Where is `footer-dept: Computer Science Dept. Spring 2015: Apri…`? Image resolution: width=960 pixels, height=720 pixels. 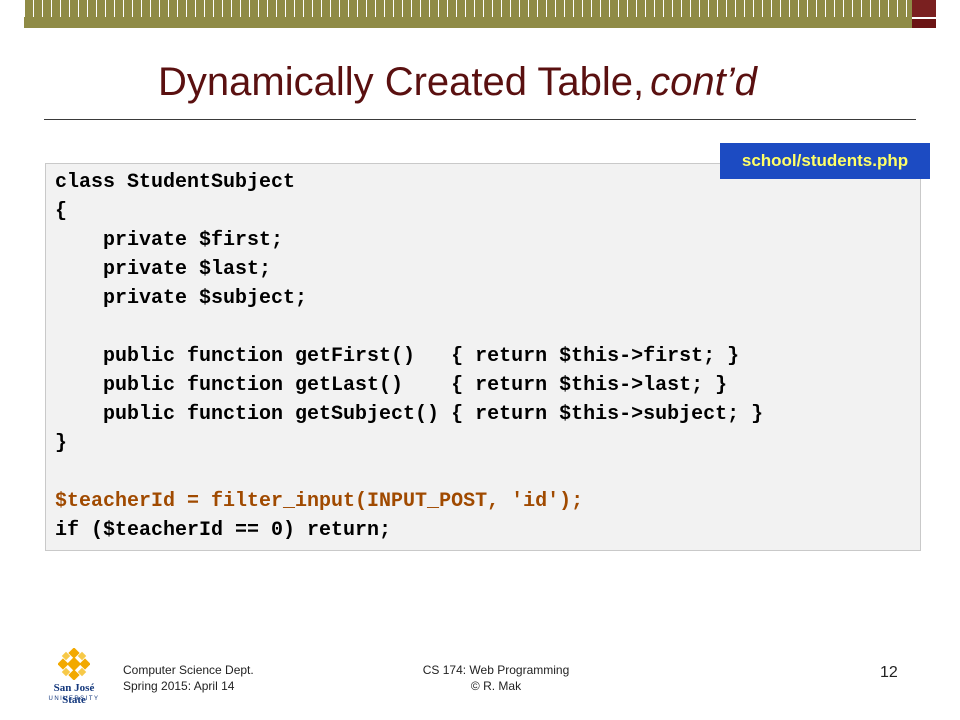 footer-dept: Computer Science Dept. Spring 2015: Apri… is located at coordinates (188, 678).